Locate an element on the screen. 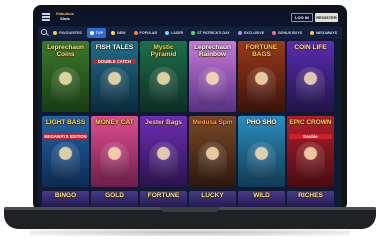 This screenshot has width=380, height=240. tab-label: FAVOURITES is located at coordinates (70, 33).